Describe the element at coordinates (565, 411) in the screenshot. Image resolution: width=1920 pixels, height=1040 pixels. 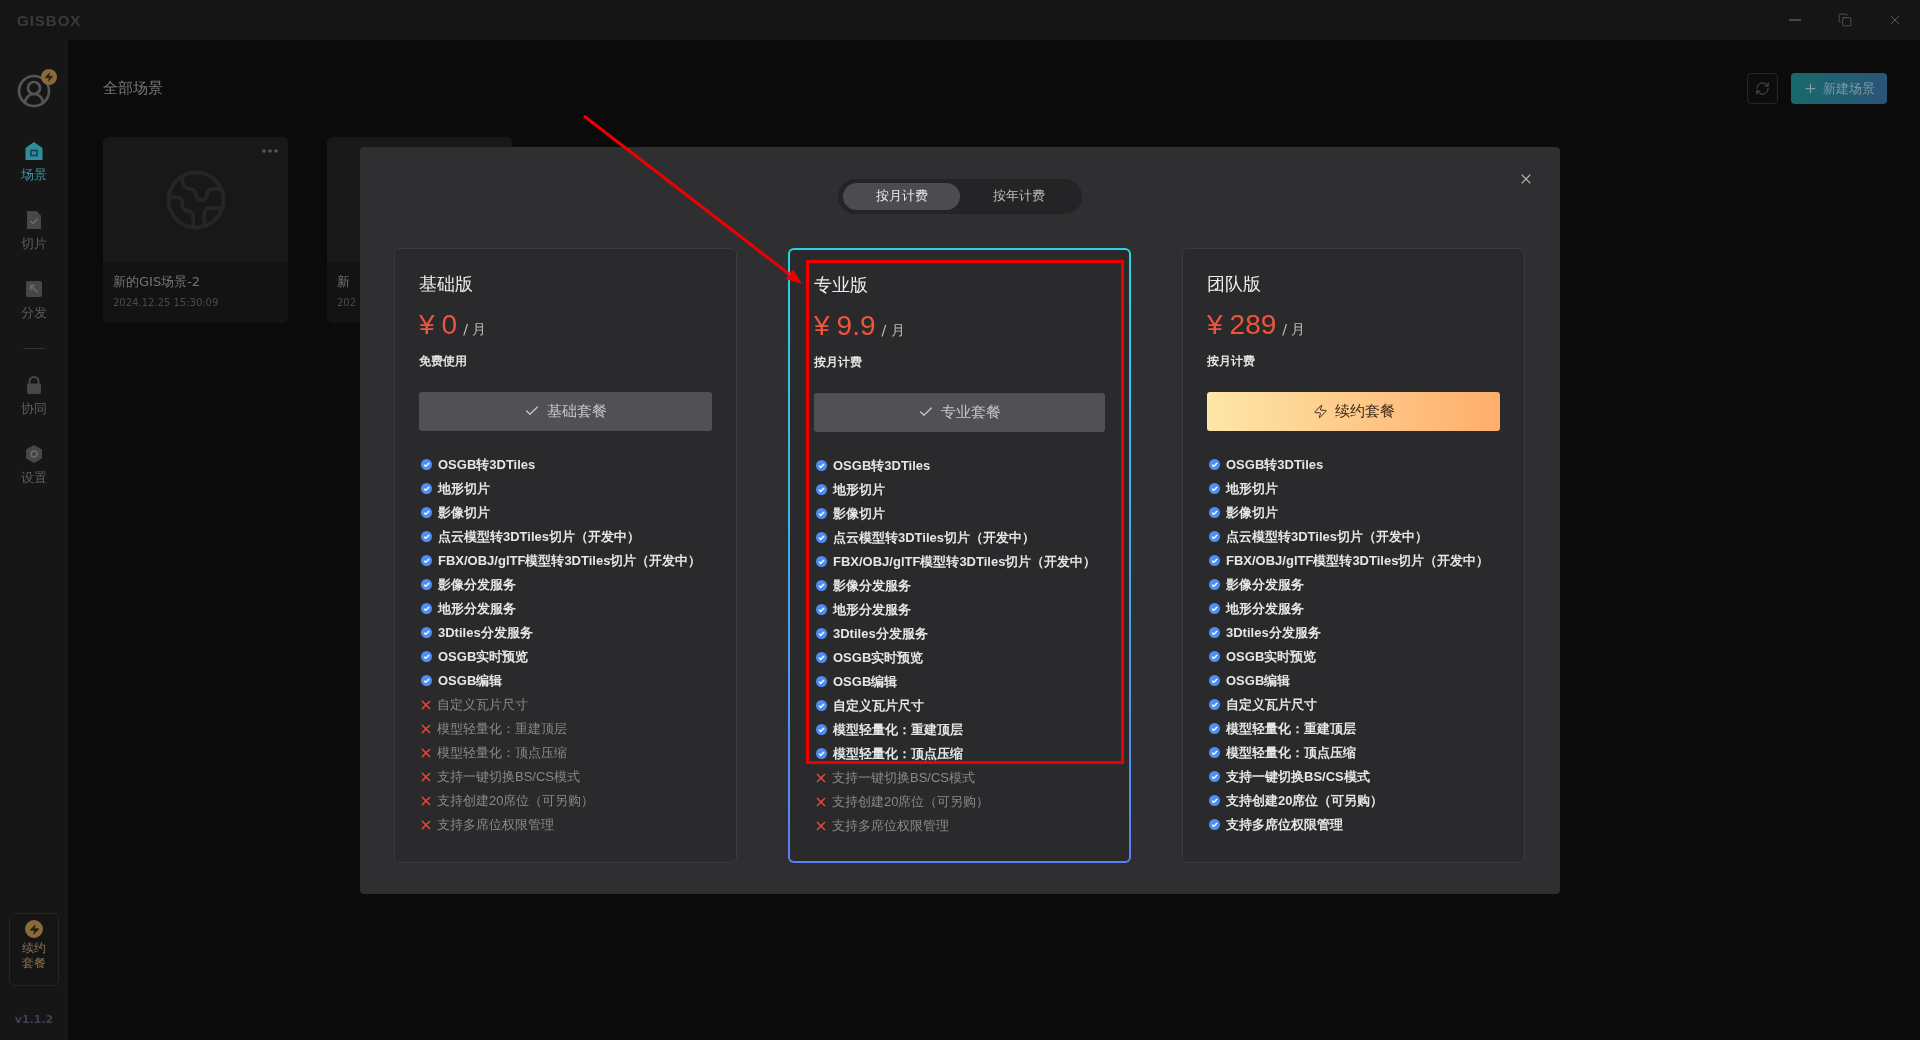
I see `plan-button: 基础套餐` at that location.